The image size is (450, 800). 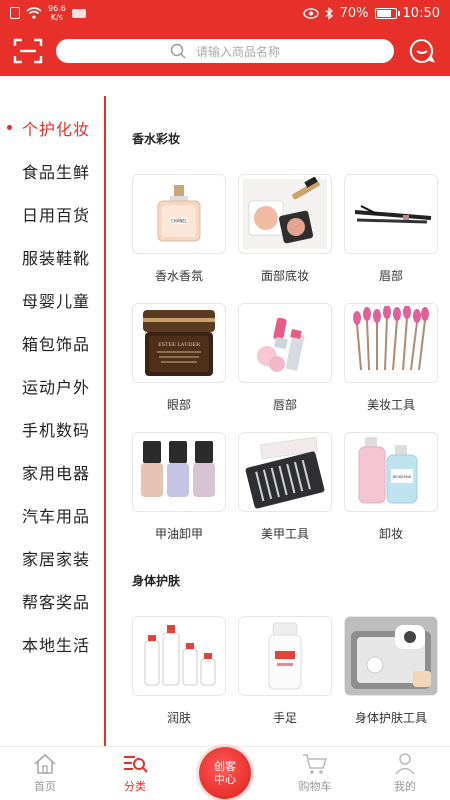 What do you see at coordinates (284, 534) in the screenshot?
I see `subcategory-label: 美甲工具` at bounding box center [284, 534].